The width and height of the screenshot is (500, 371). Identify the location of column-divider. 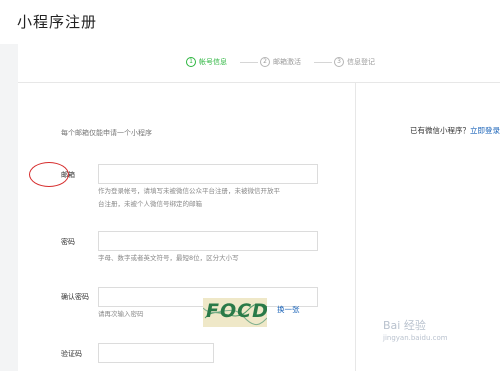
(355, 227).